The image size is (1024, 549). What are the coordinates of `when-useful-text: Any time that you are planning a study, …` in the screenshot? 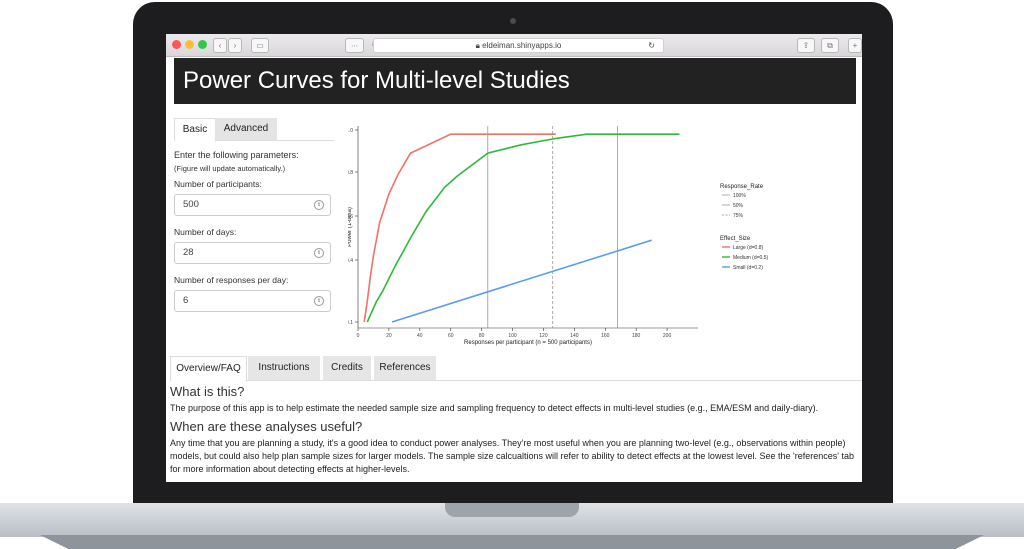 It's located at (512, 456).